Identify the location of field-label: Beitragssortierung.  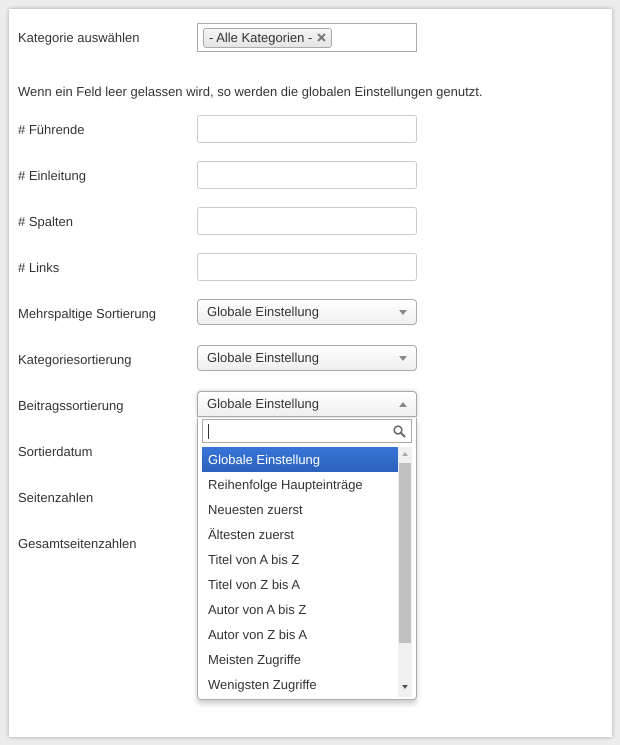
(71, 406).